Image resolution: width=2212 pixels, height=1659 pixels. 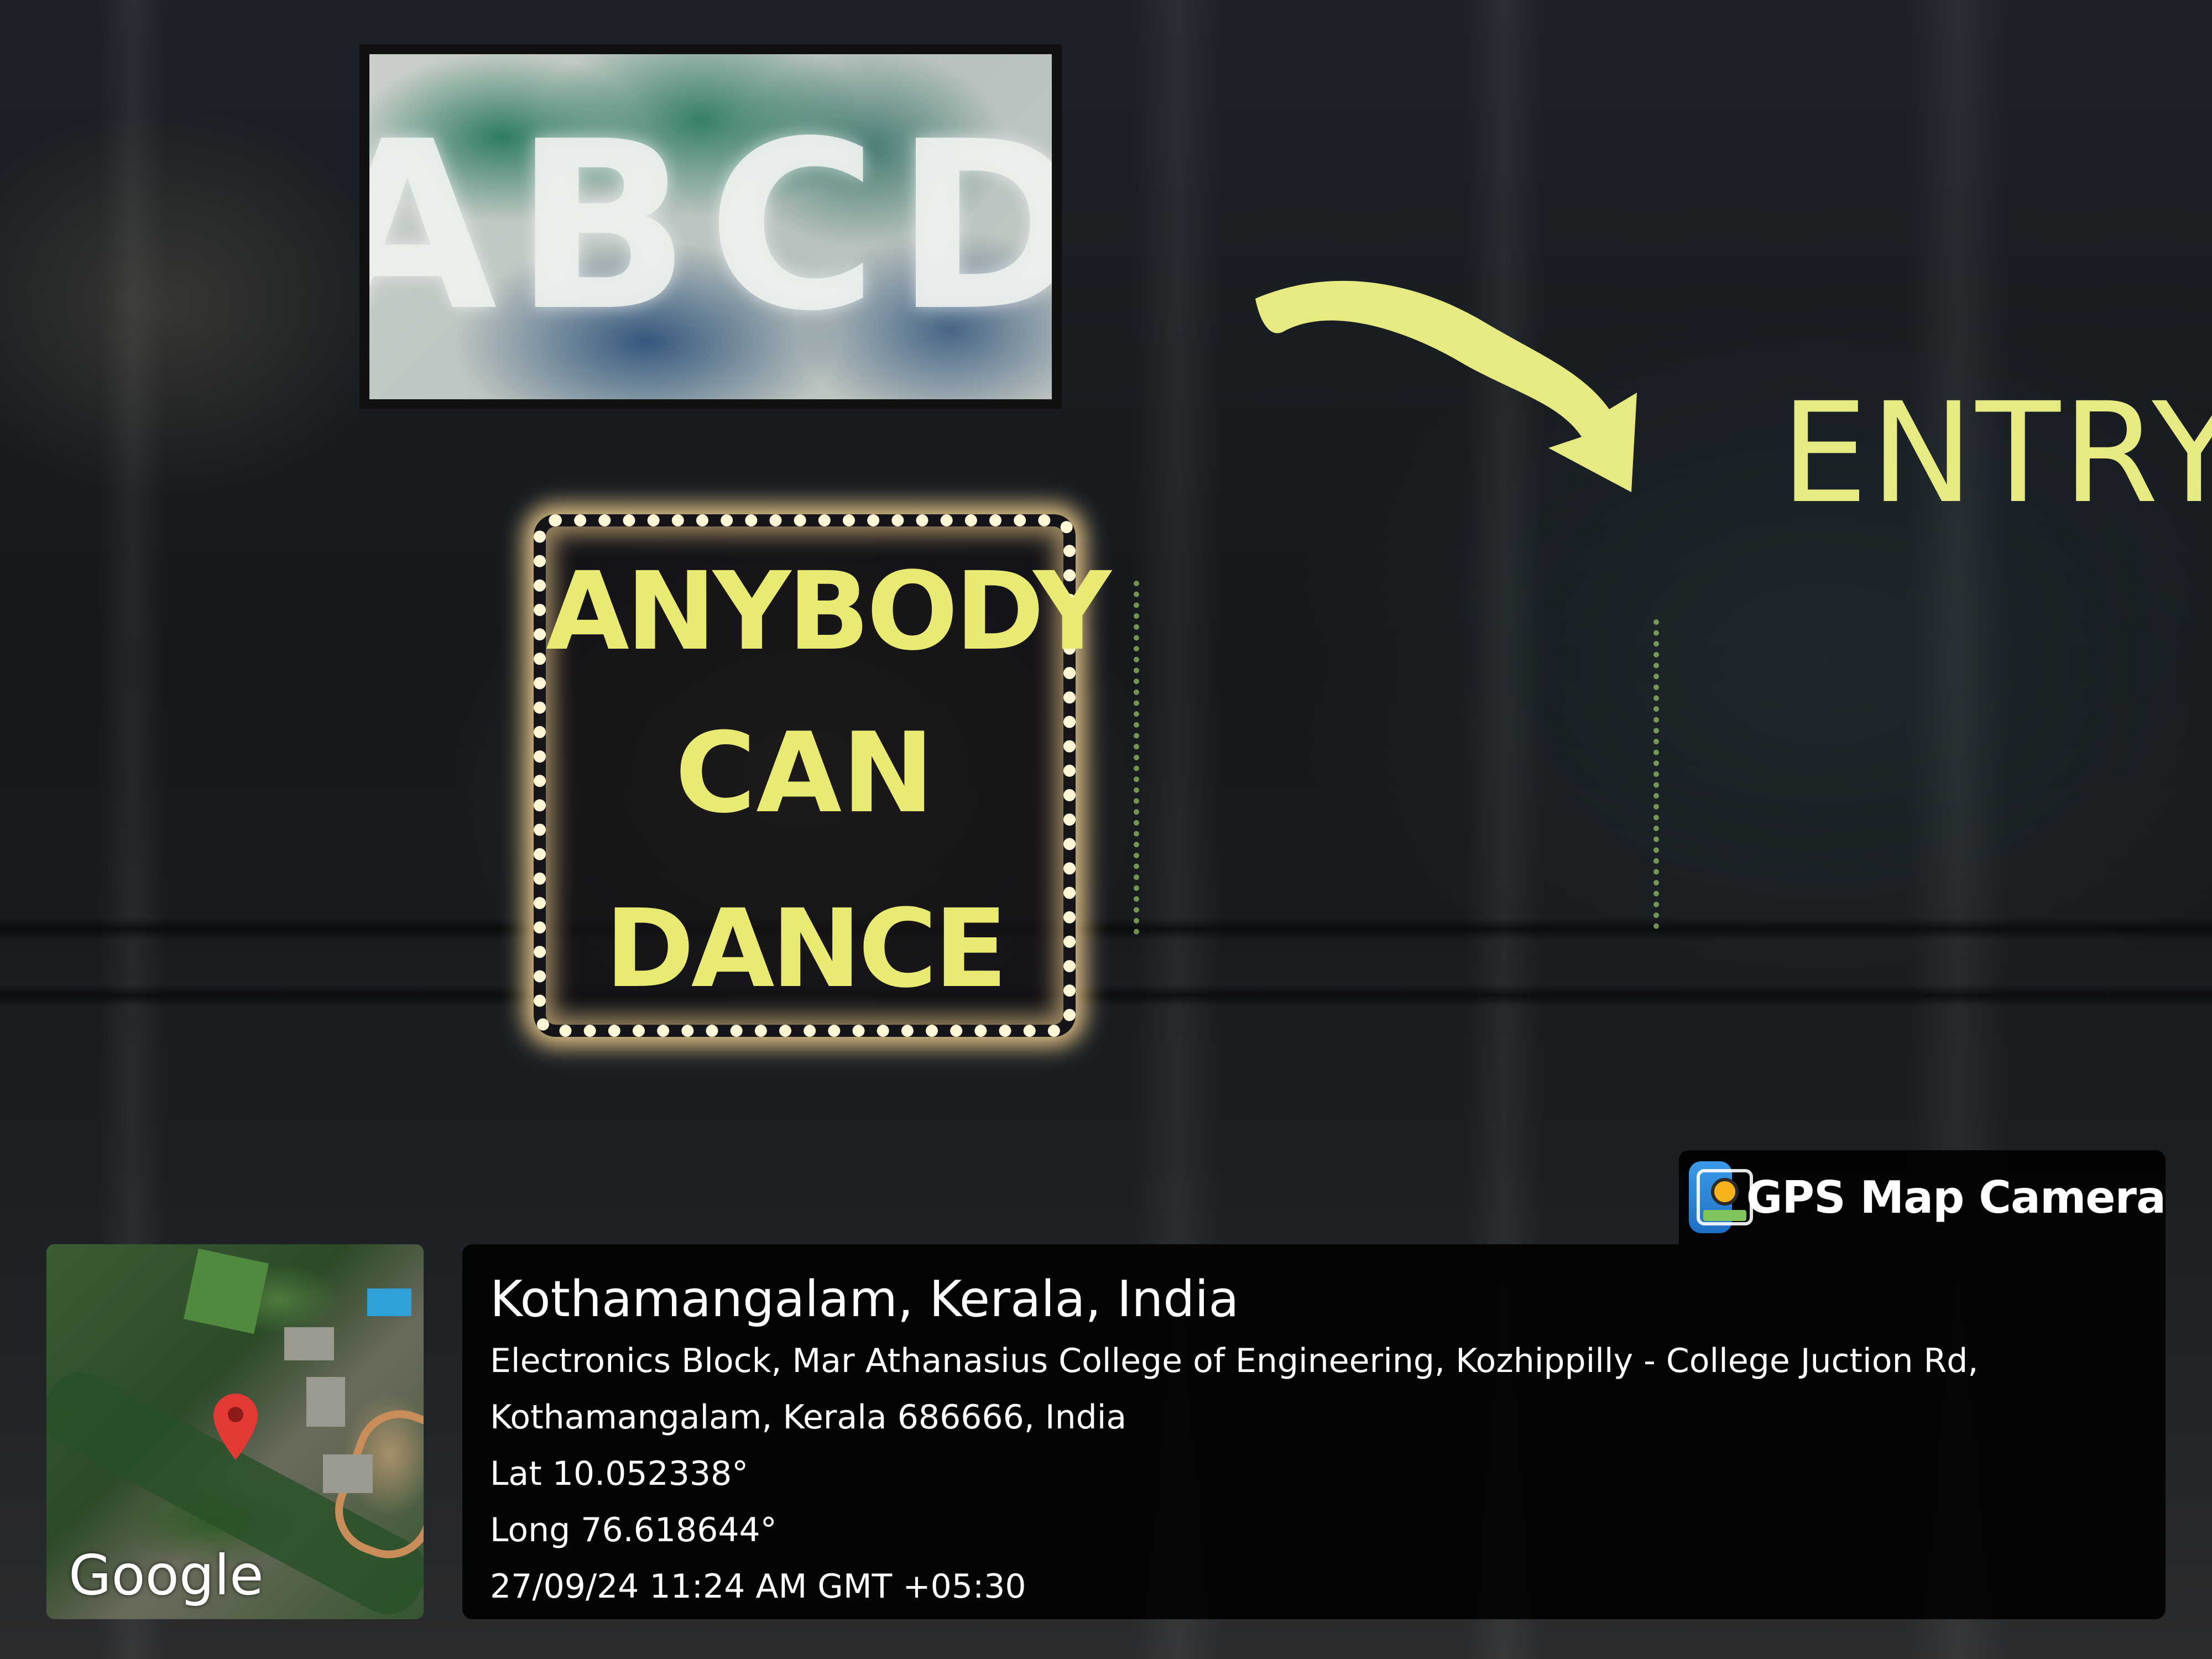 I want to click on address-line-2: Kothamangalam, Kerala 686666, India, so click(x=808, y=1417).